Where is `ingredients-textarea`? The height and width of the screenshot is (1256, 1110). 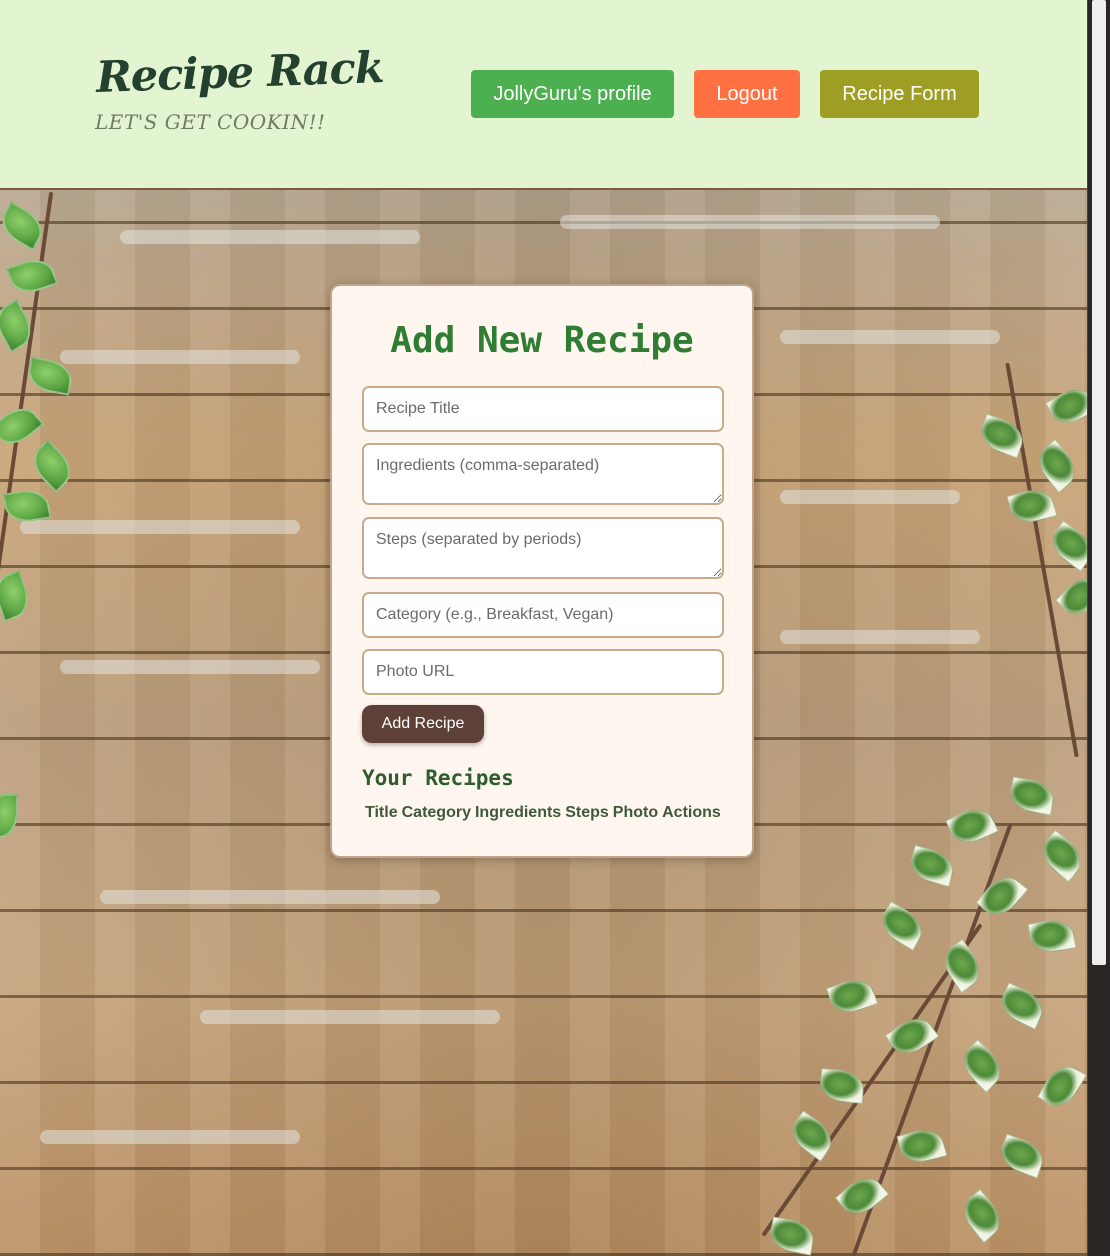 ingredients-textarea is located at coordinates (543, 474).